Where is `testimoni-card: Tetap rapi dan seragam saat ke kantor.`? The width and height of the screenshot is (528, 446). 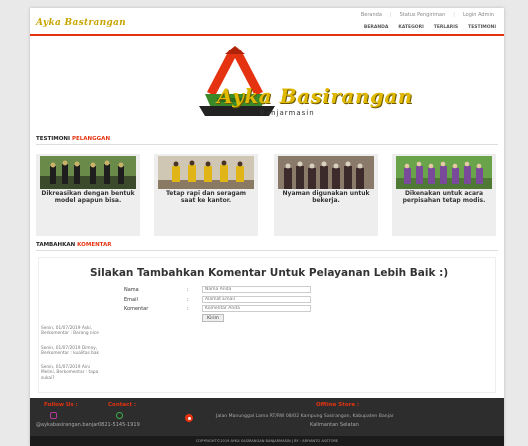
testimoni-card: Tetap rapi dan seragam saat ke kantor. is located at coordinates (206, 195).